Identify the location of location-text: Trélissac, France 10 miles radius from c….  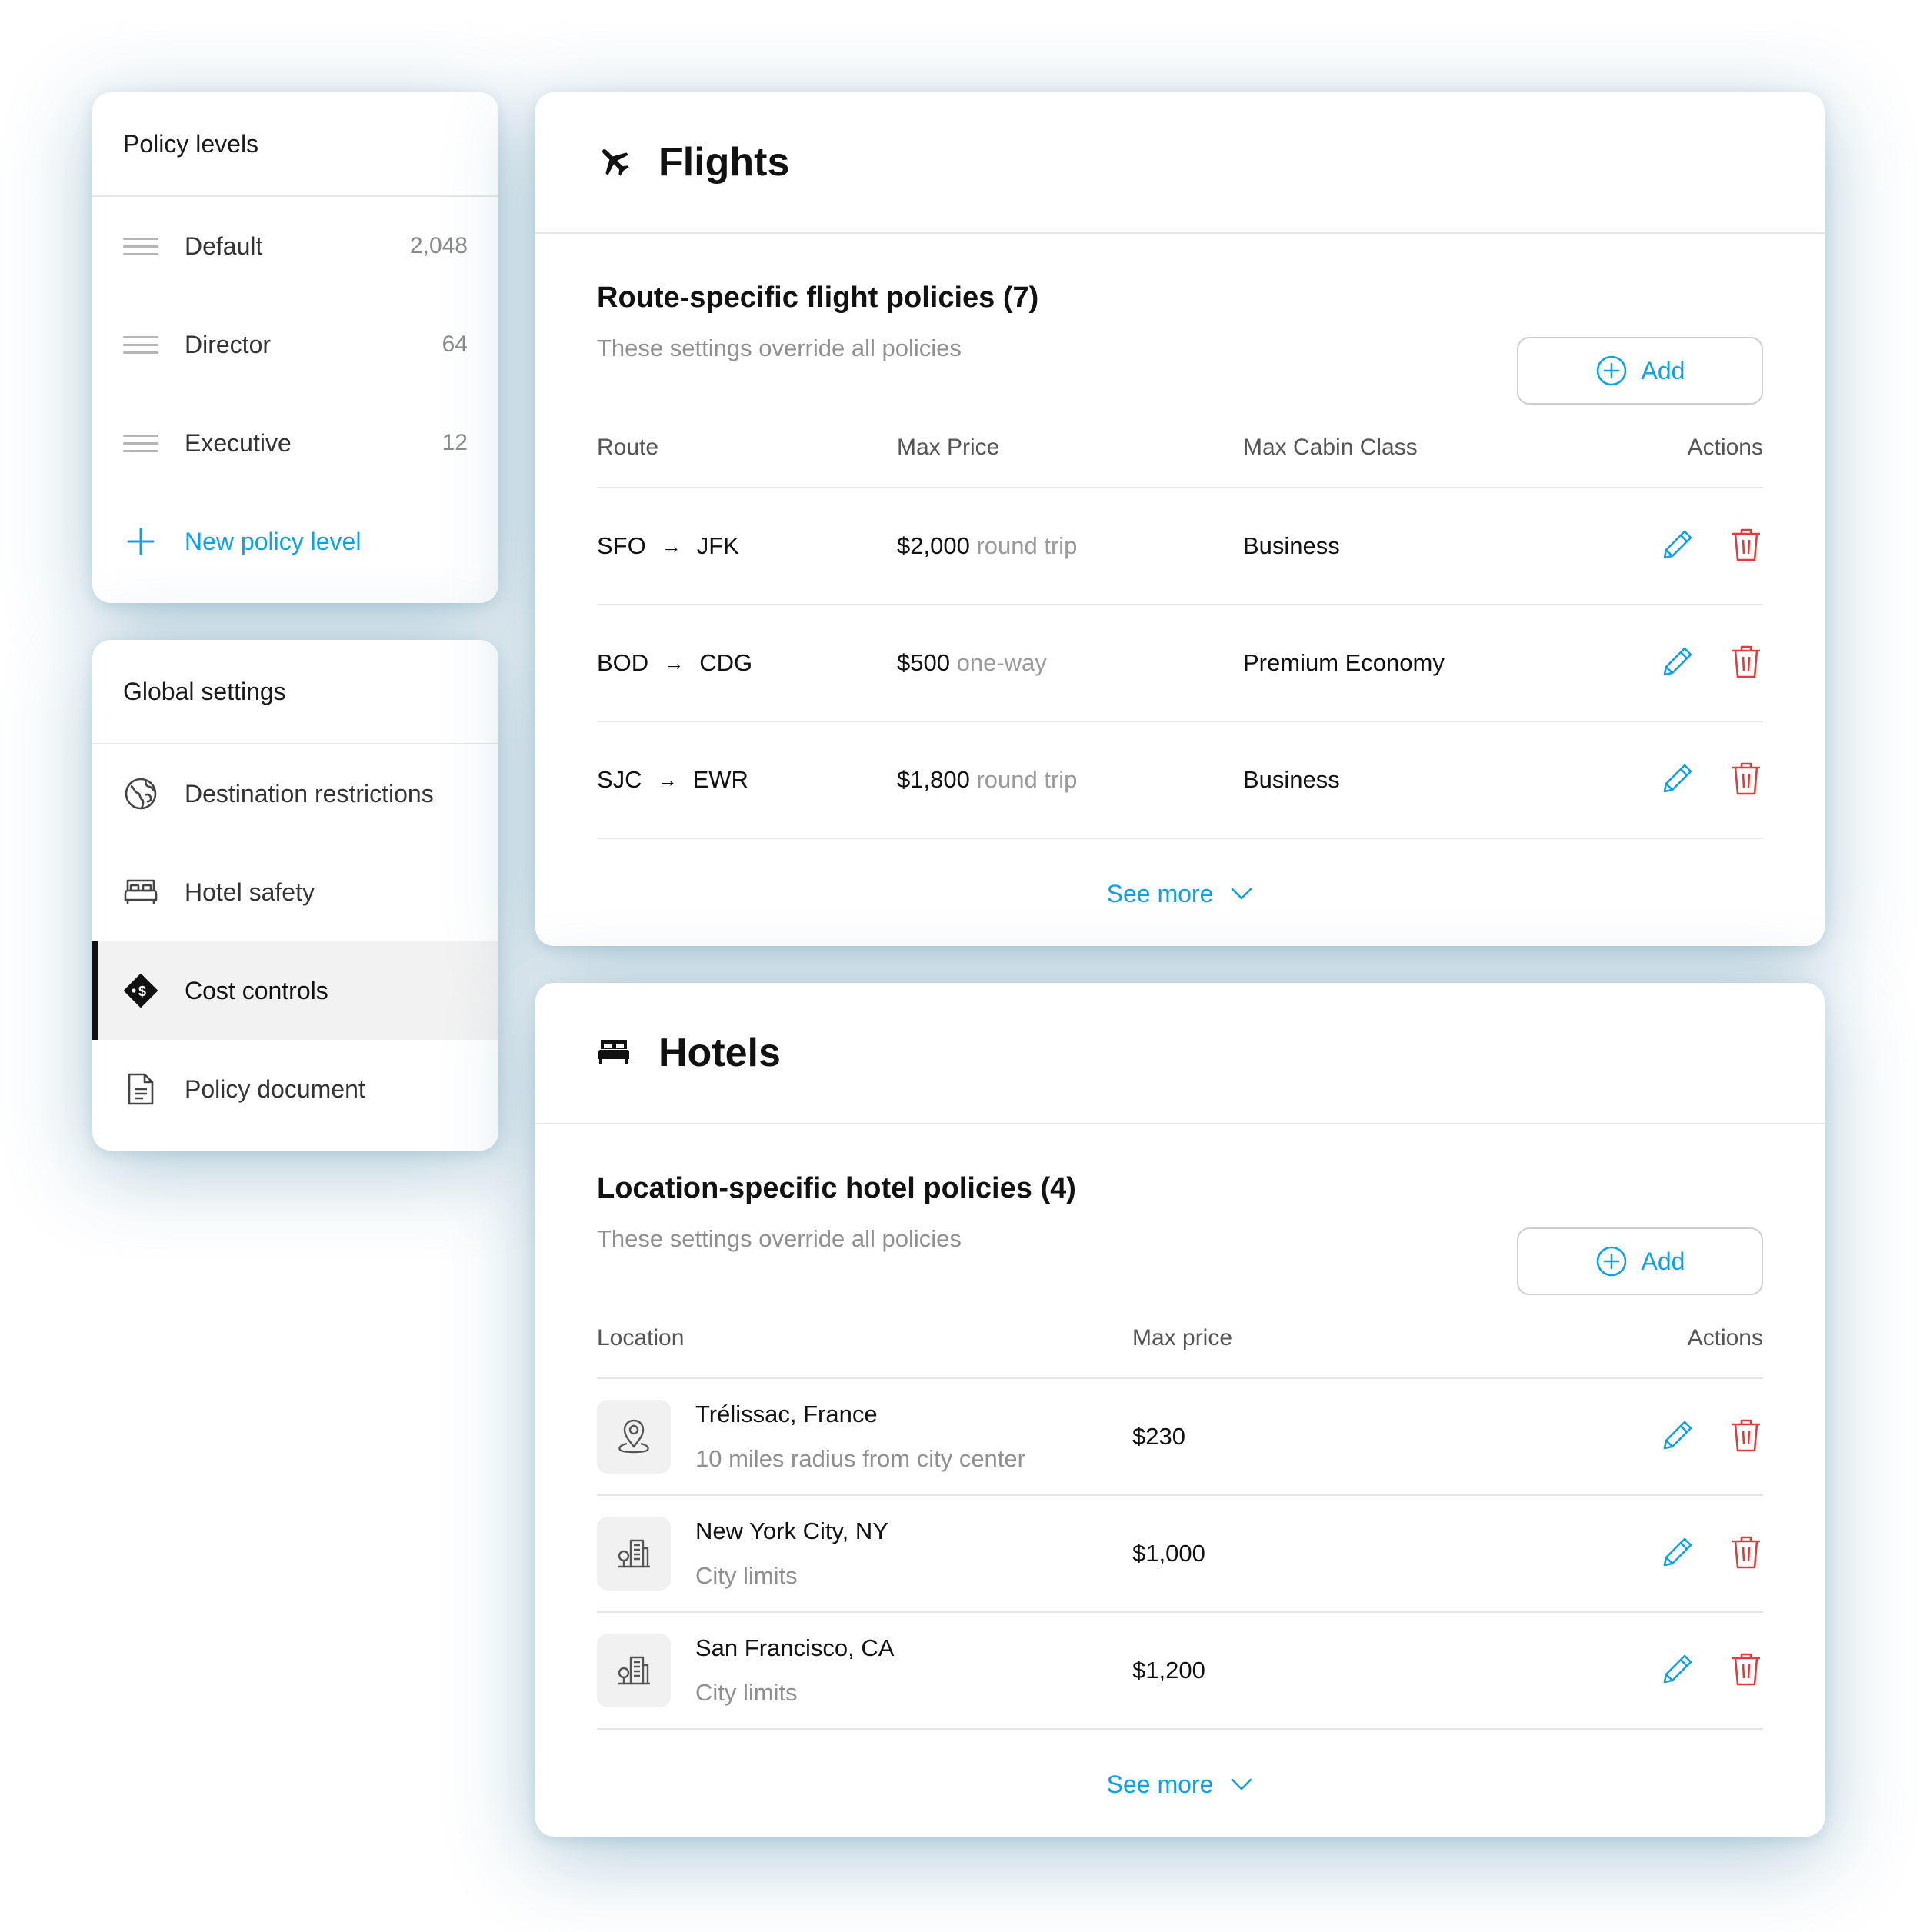
(860, 1437).